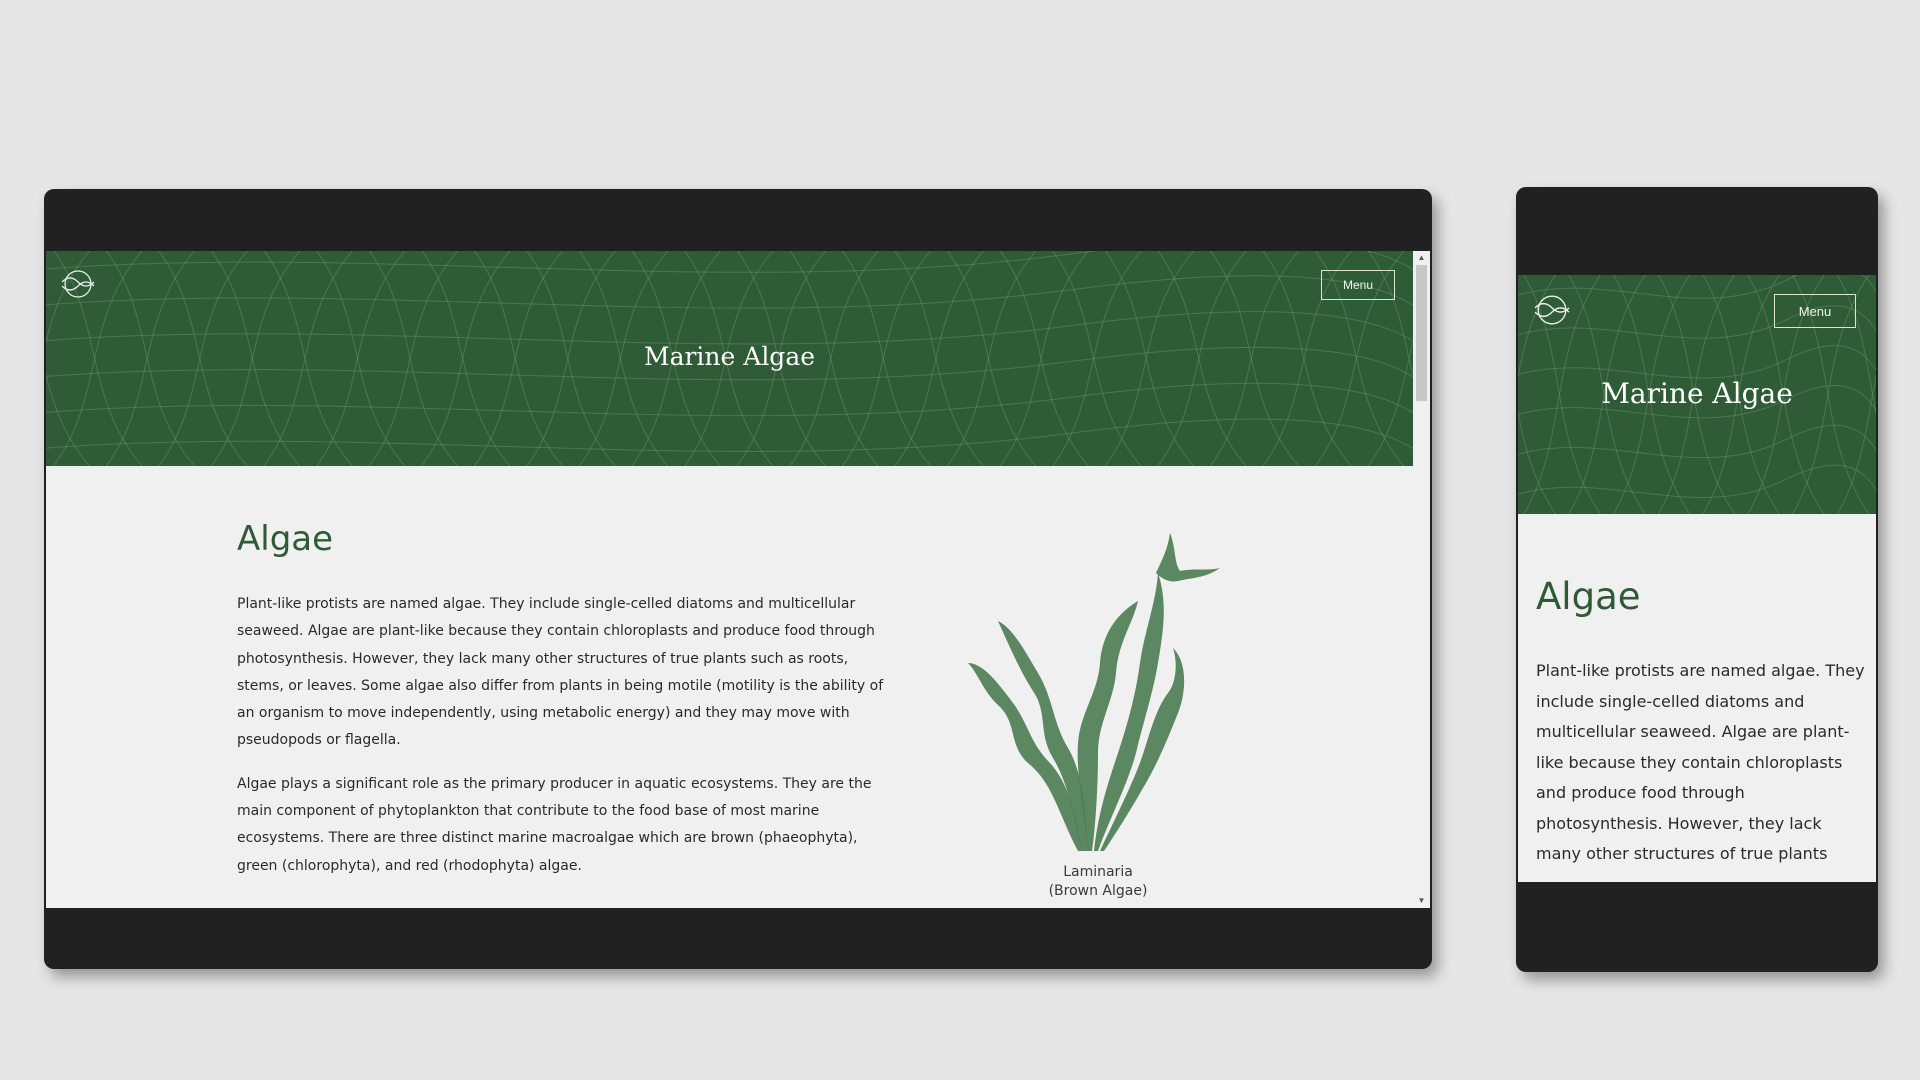 The height and width of the screenshot is (1080, 1920). What do you see at coordinates (78, 284) in the screenshot?
I see `logo-icon` at bounding box center [78, 284].